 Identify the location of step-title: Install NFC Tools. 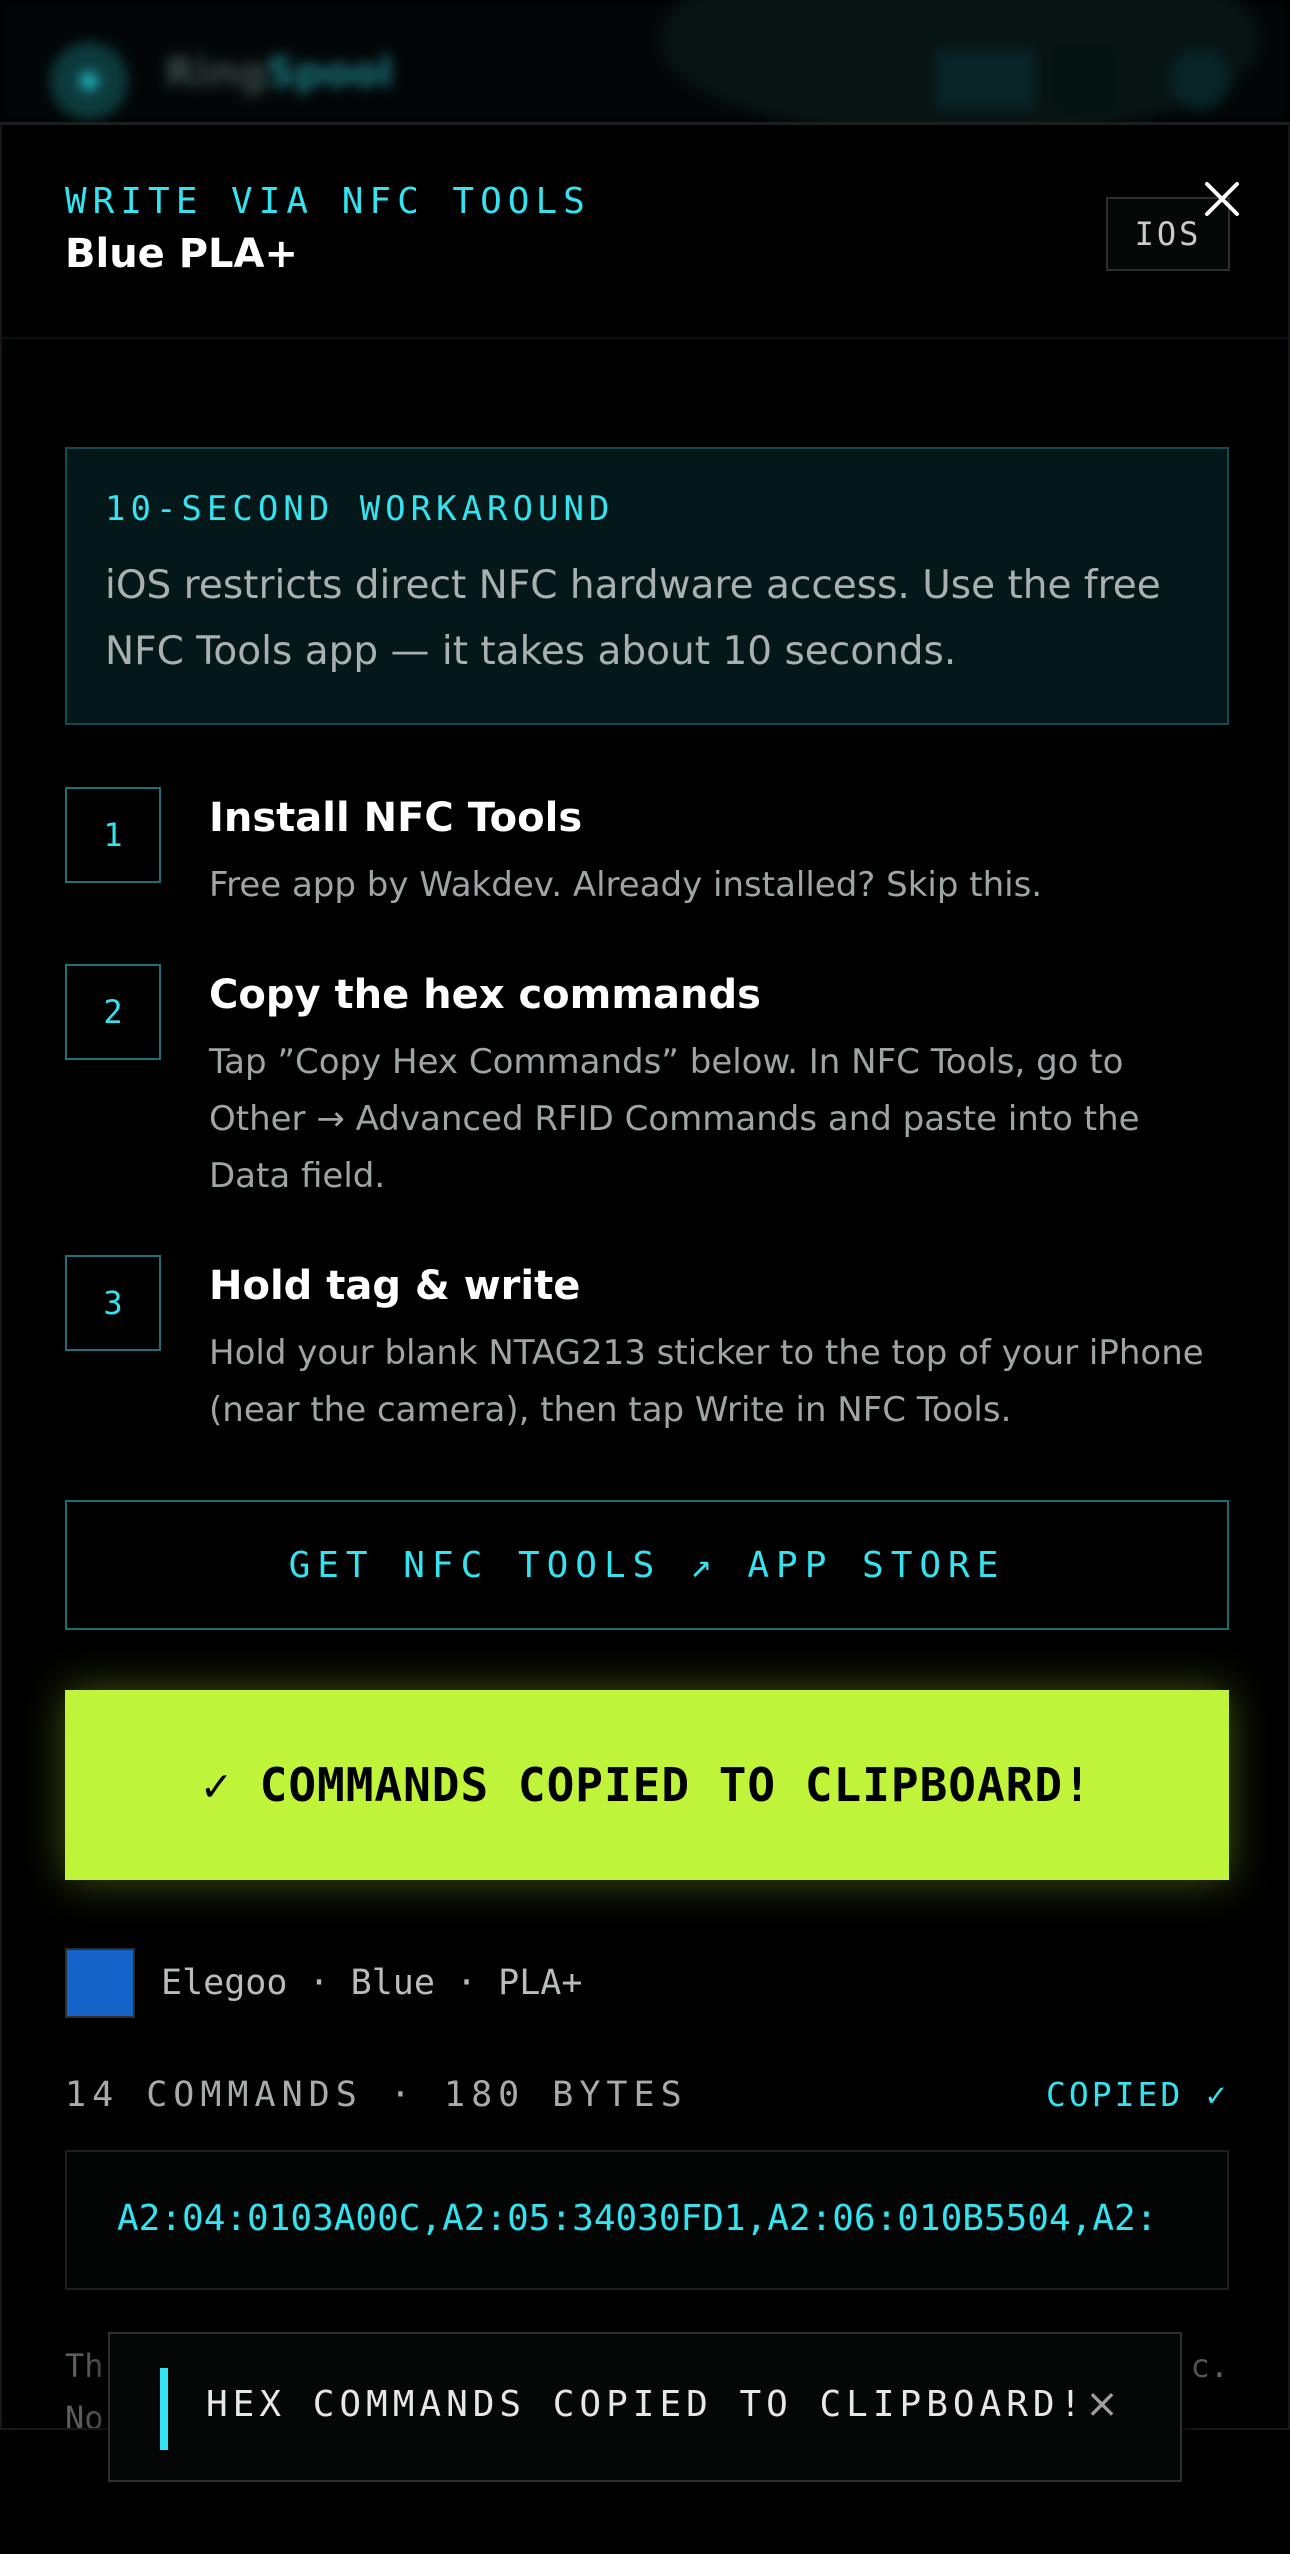
(396, 818).